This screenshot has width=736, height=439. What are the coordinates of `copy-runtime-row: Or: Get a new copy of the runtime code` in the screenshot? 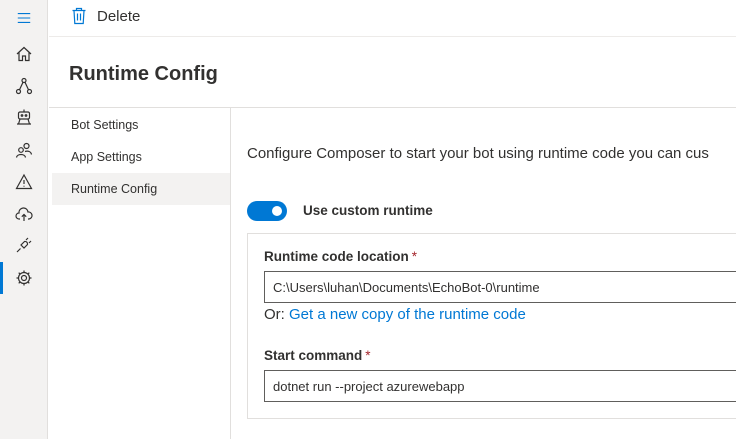 It's located at (395, 314).